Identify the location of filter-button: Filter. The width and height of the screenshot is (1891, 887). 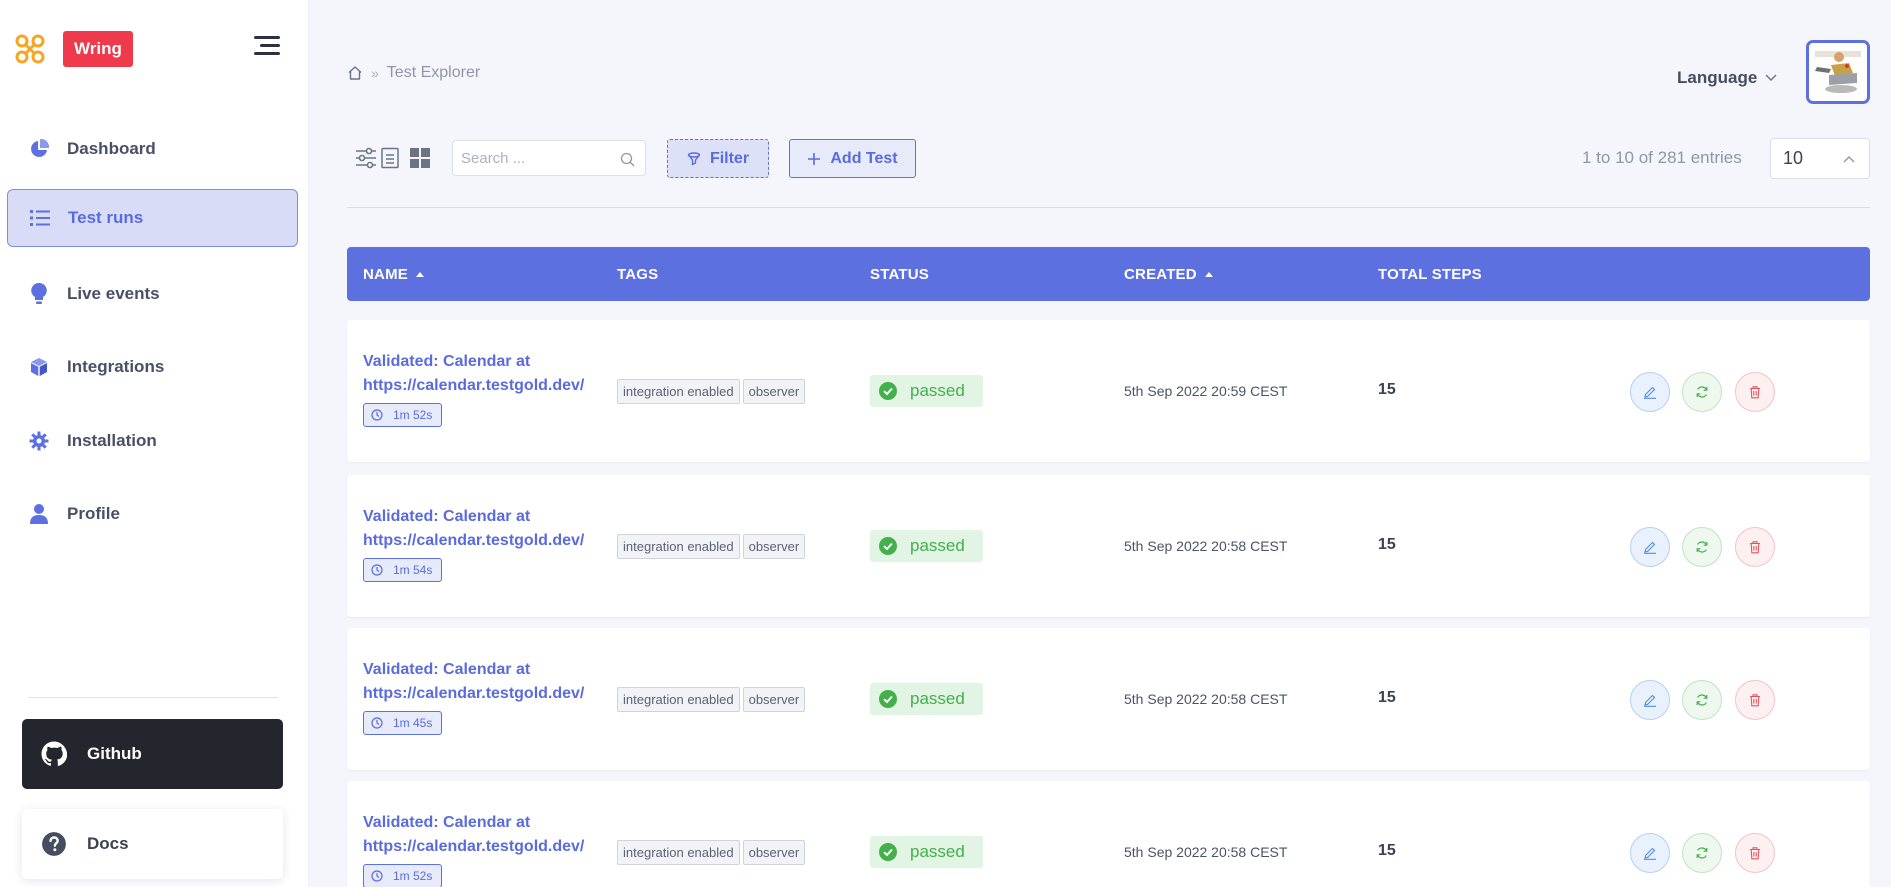
(718, 158).